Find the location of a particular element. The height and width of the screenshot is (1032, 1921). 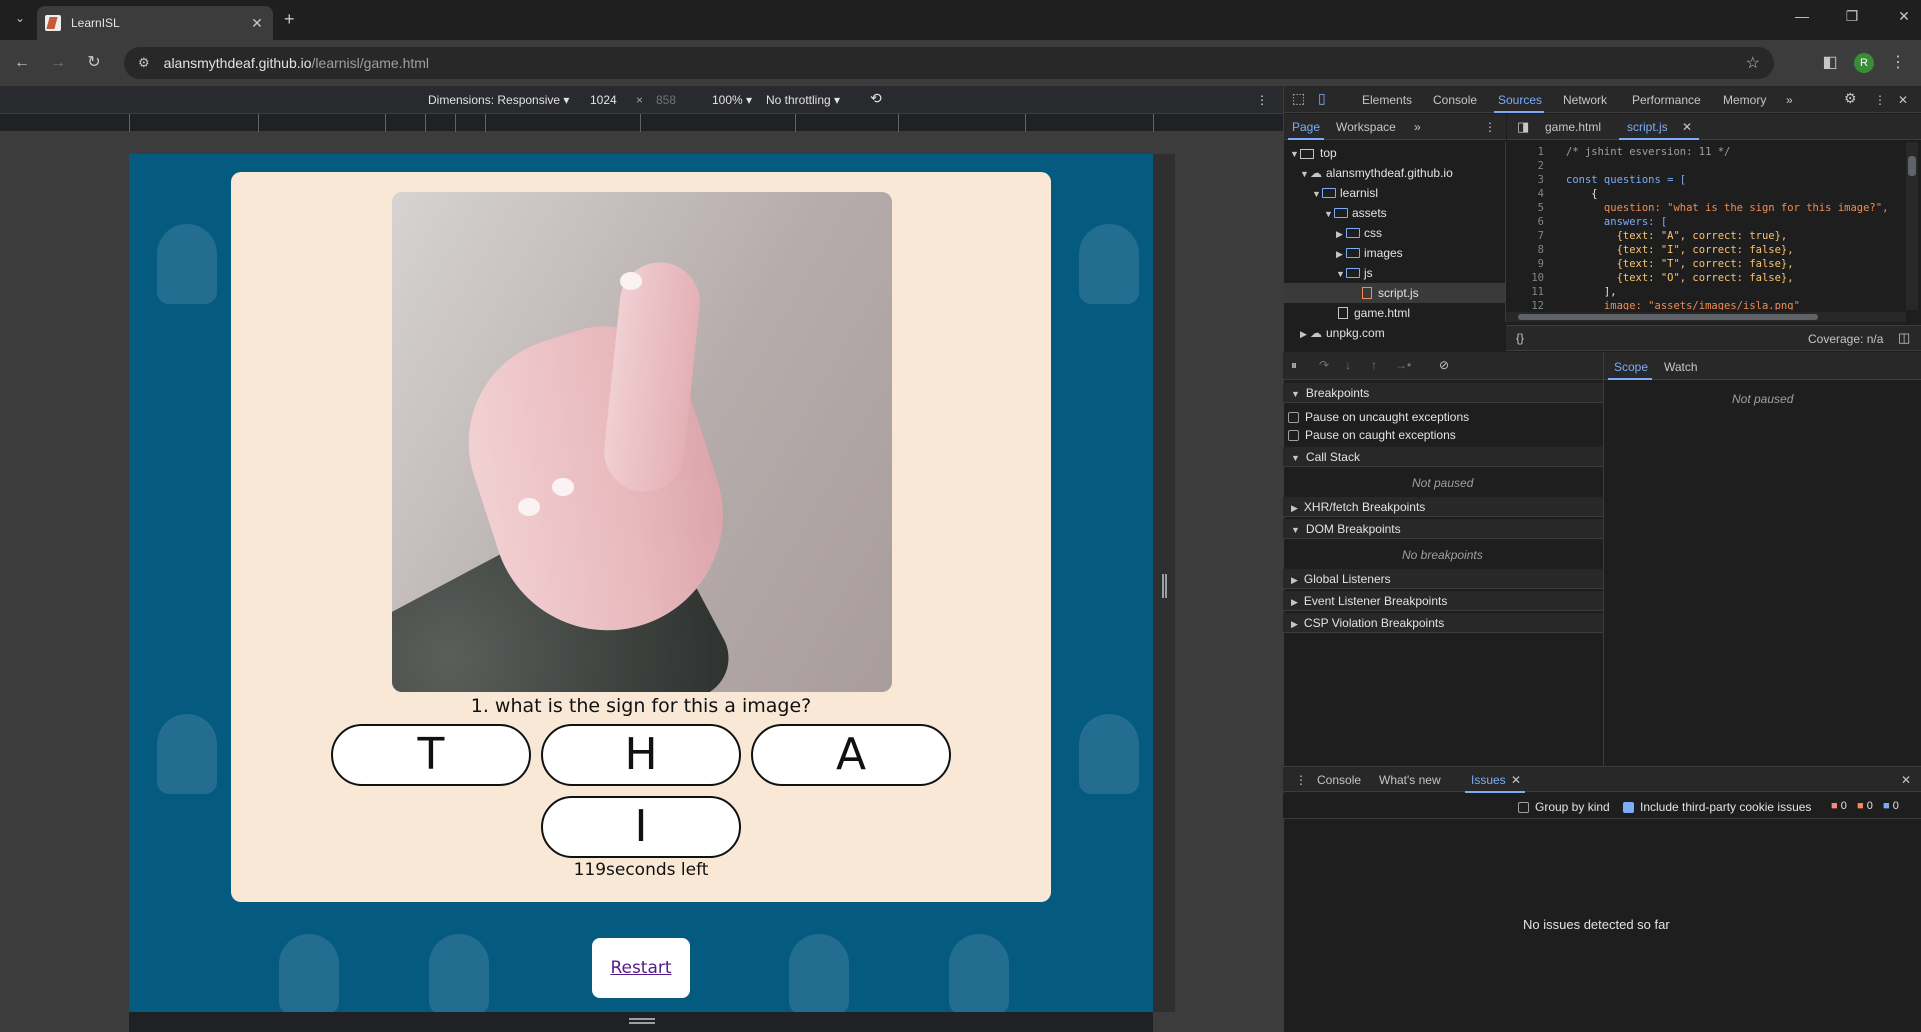

throttling-dropdown: No throttling ▾ is located at coordinates (803, 100).